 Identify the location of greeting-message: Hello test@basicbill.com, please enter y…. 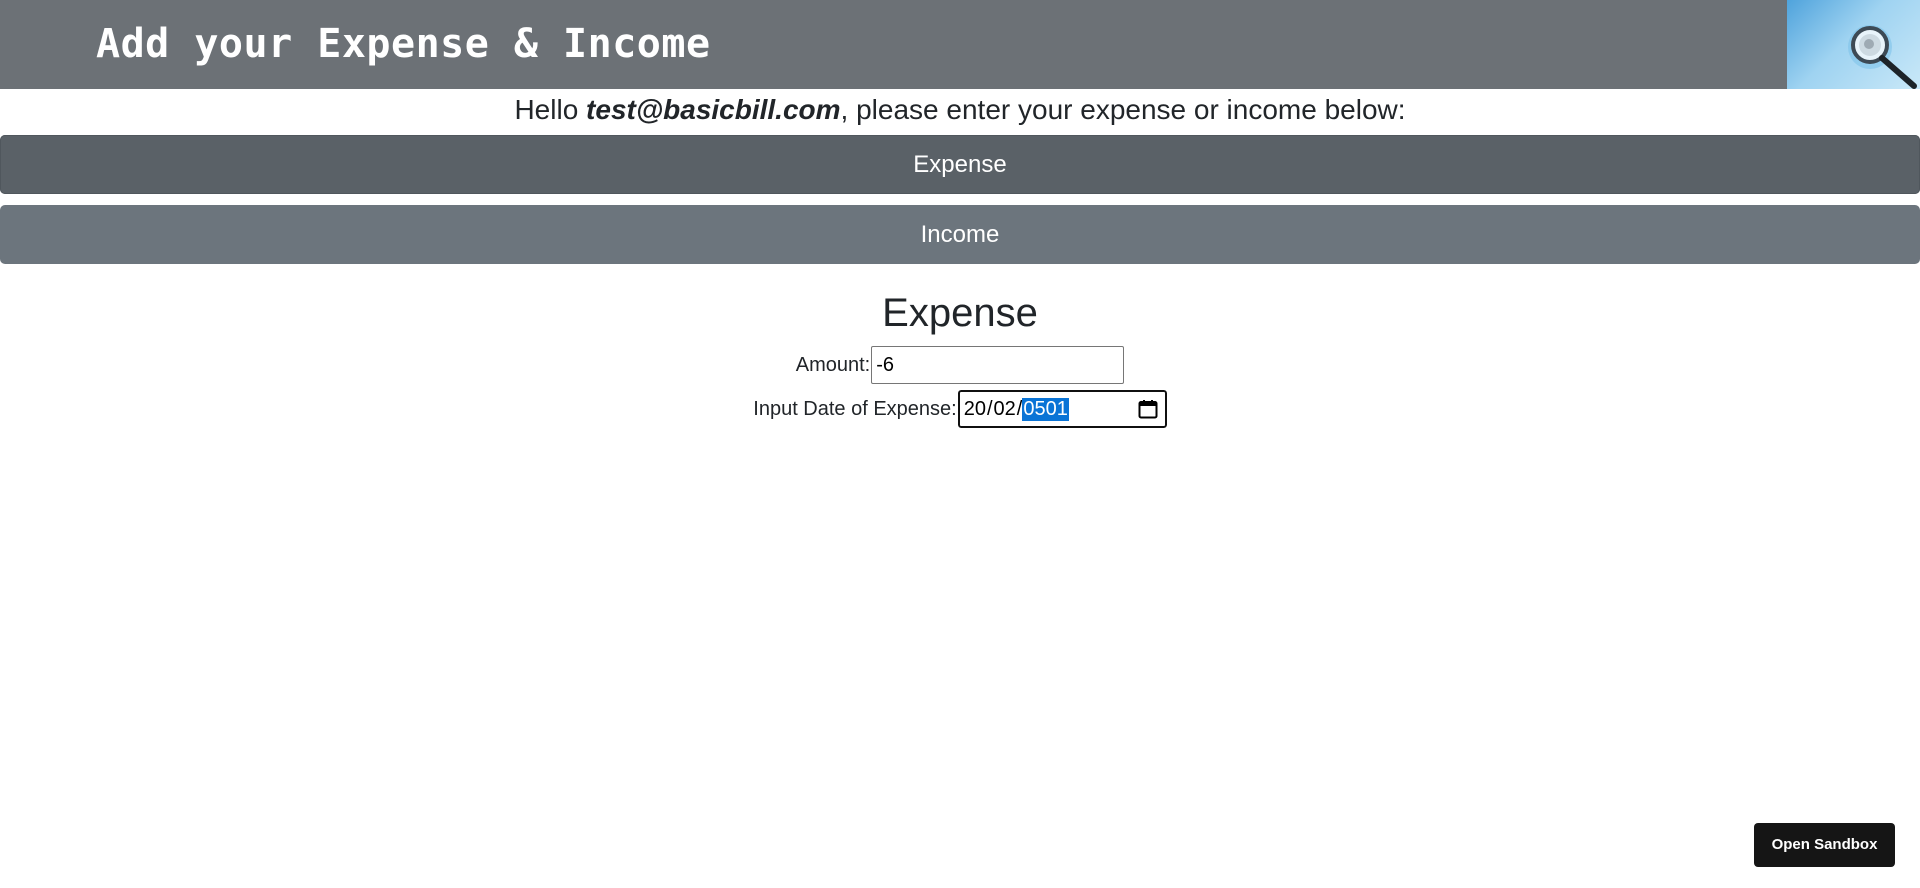
(960, 112).